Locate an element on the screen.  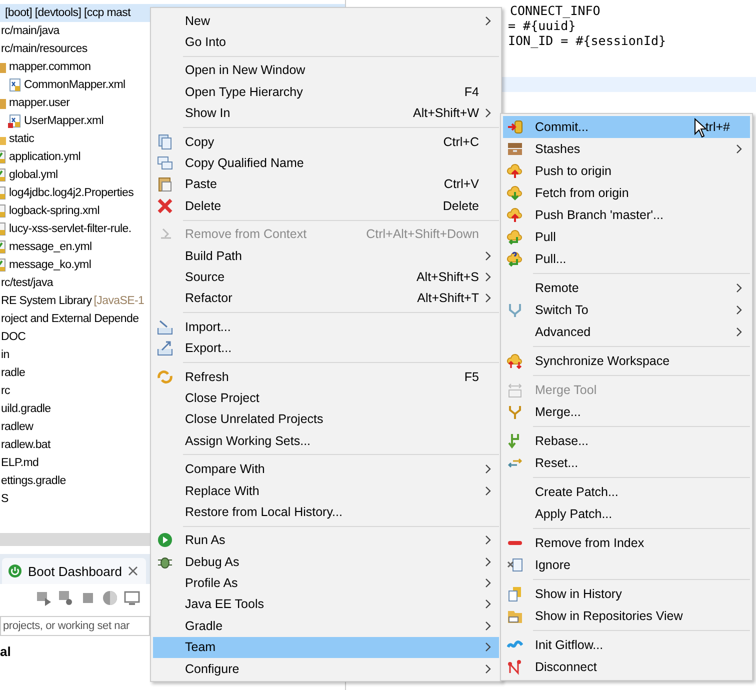
shortcut-text: Ctrl+Alt+Shift+Down is located at coordinates (423, 234).